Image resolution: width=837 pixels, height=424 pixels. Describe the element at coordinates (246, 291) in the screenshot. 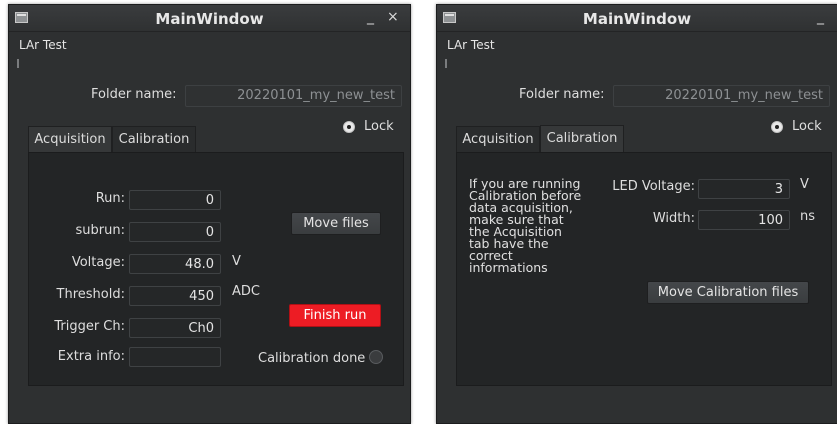

I see `threshold-unit: ADC` at that location.